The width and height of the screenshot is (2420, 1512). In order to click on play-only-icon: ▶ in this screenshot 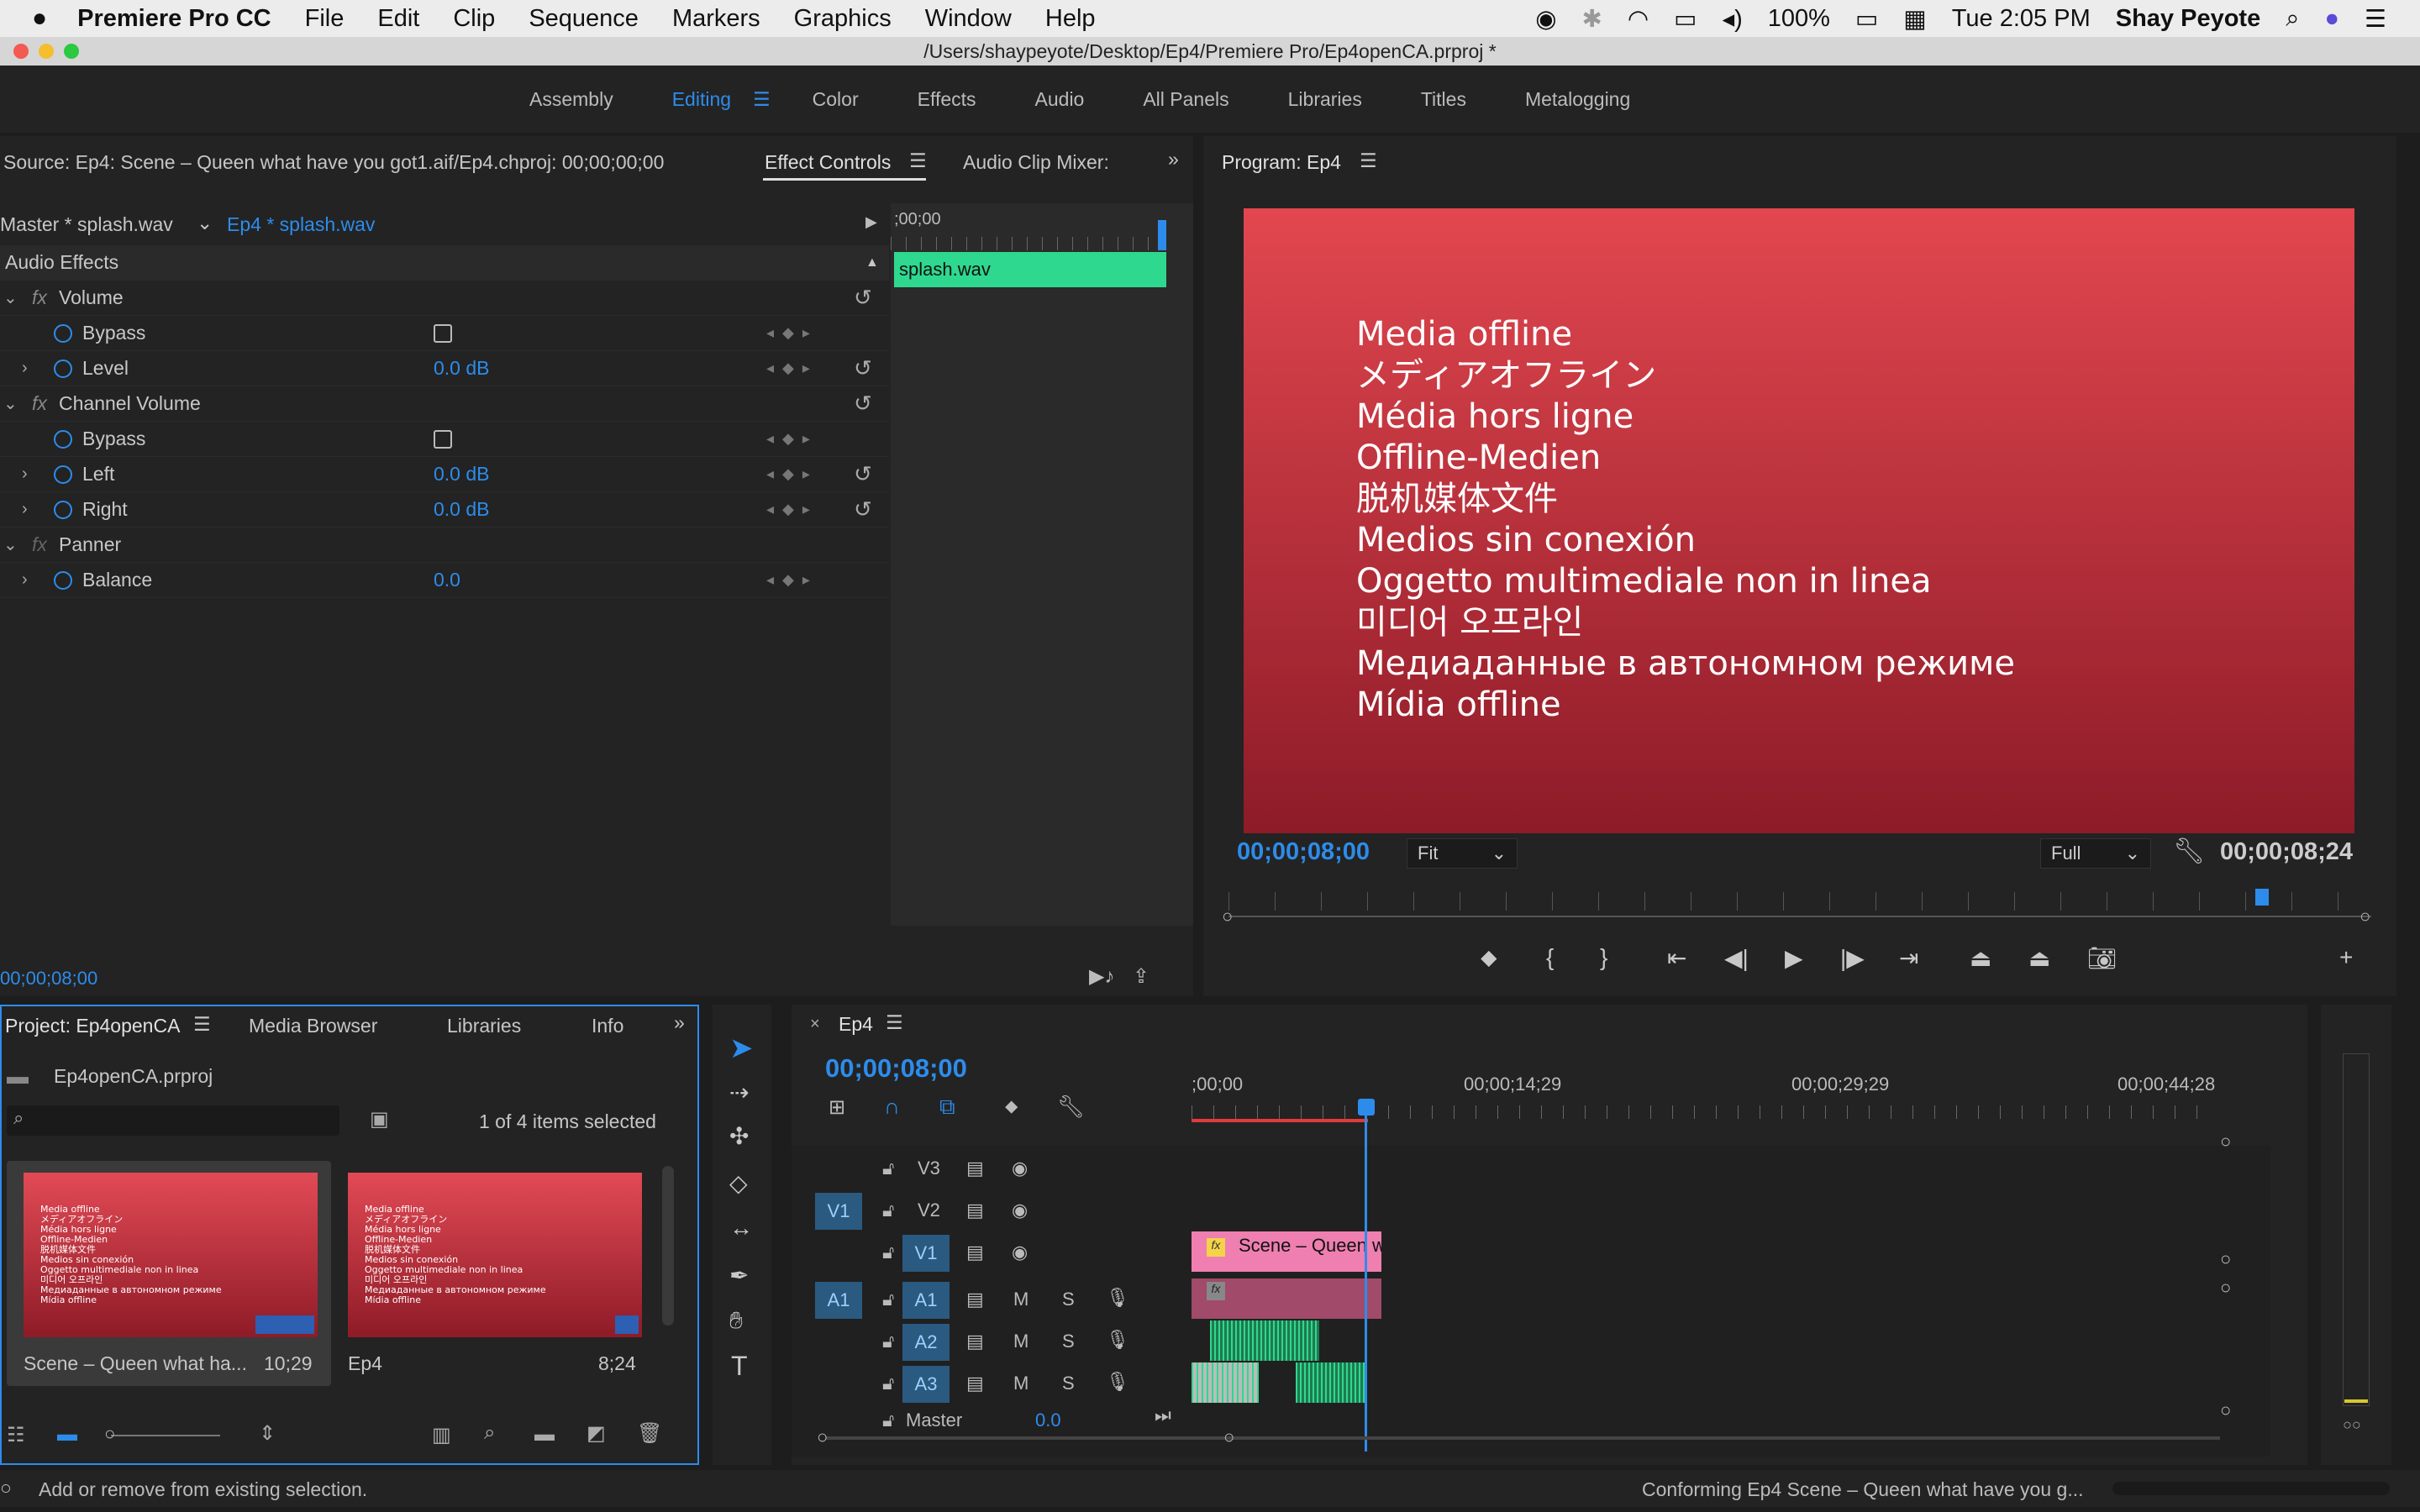, I will do `click(871, 222)`.